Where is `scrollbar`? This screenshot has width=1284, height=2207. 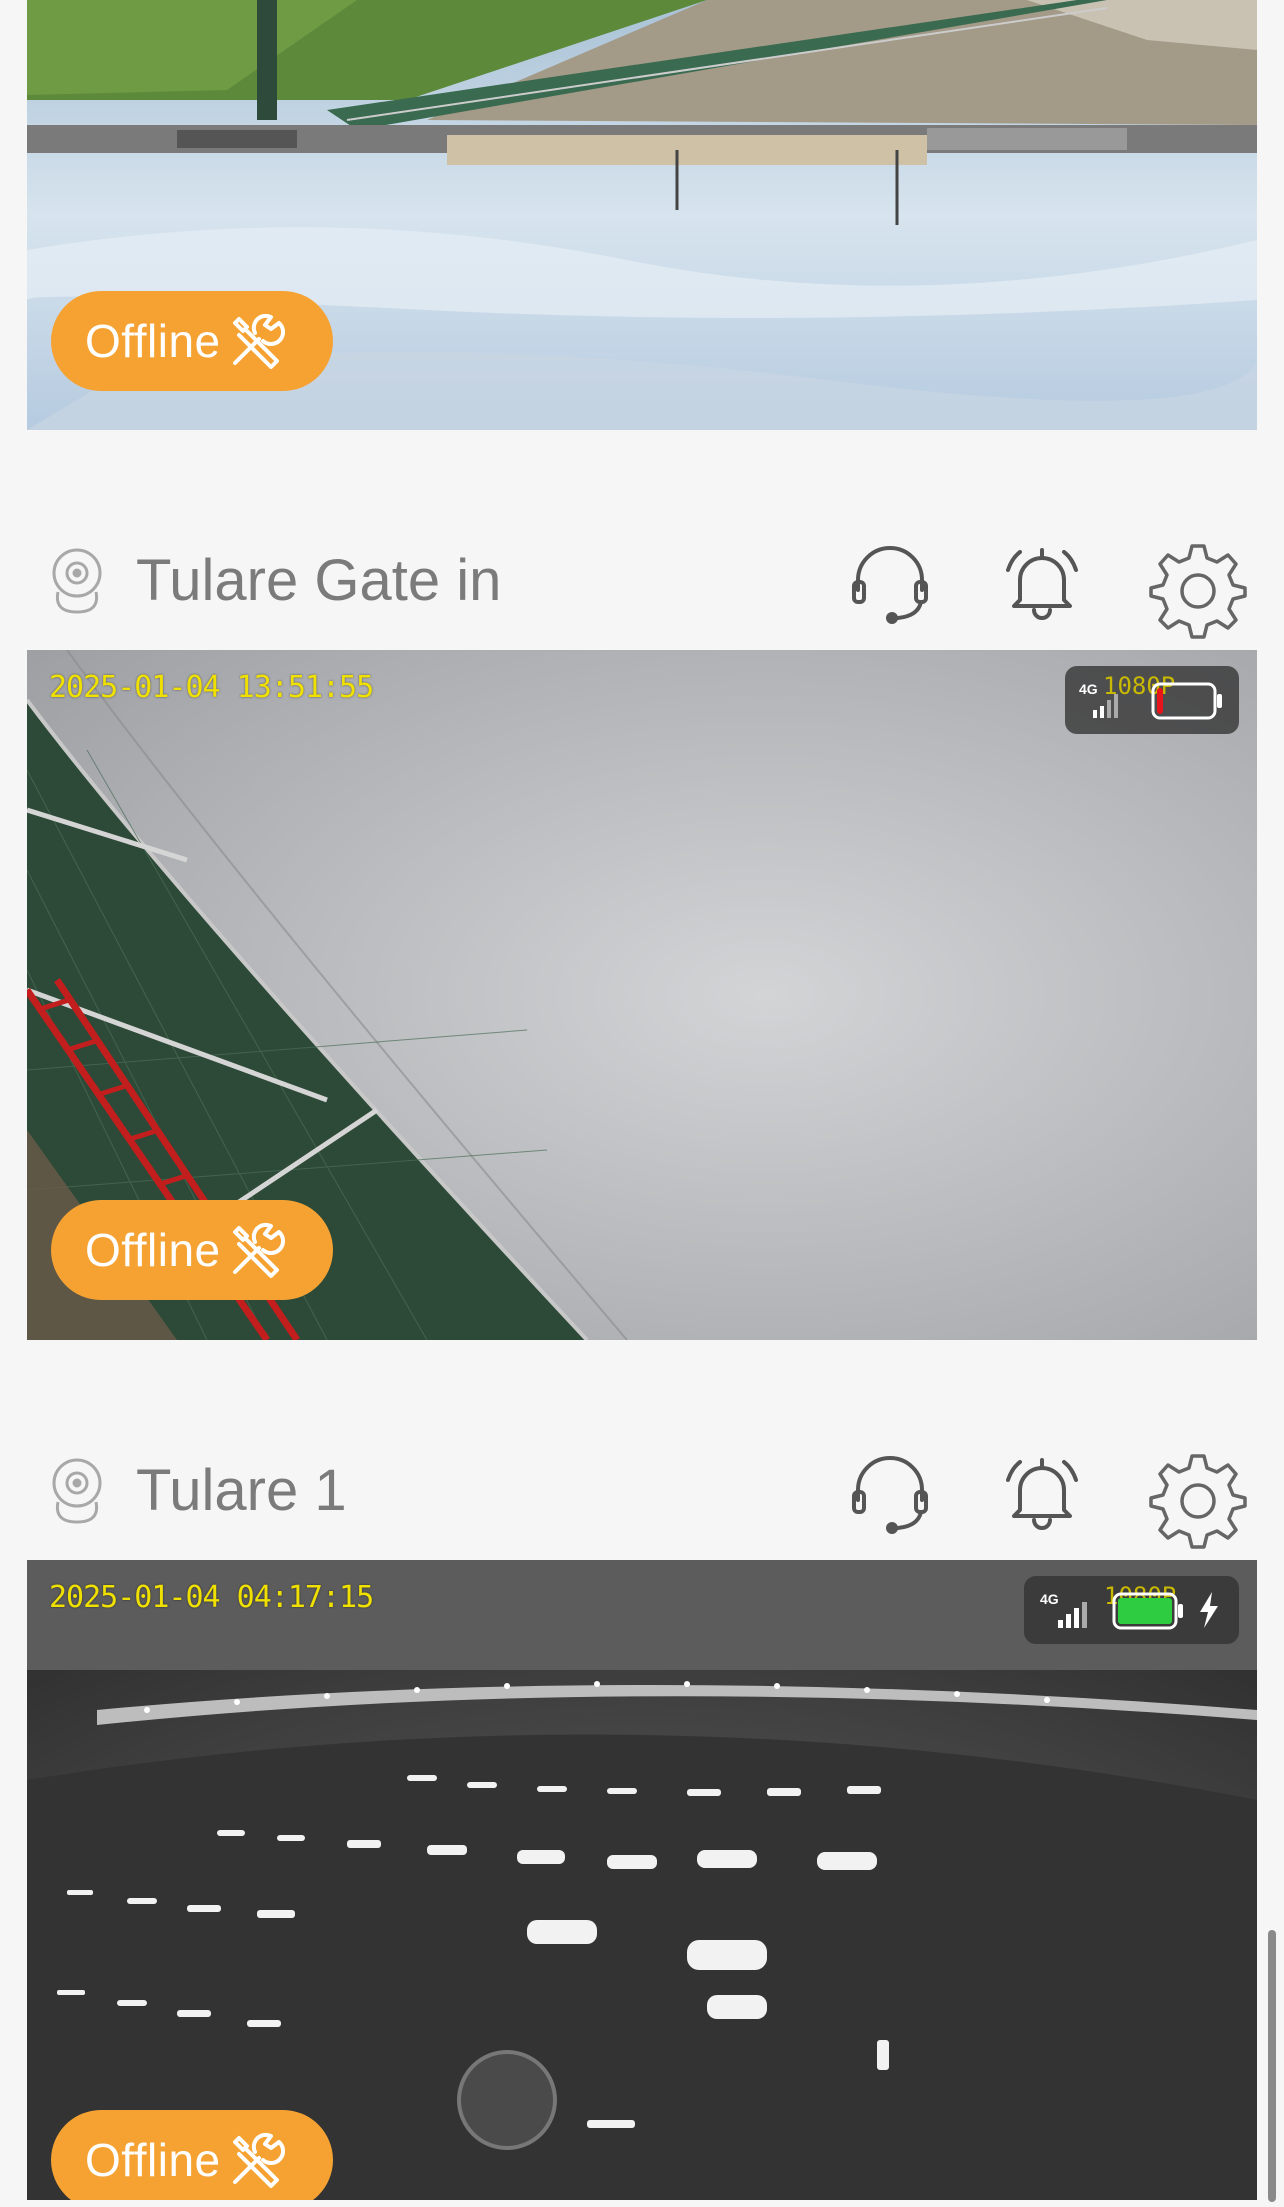
scrollbar is located at coordinates (1272, 2066).